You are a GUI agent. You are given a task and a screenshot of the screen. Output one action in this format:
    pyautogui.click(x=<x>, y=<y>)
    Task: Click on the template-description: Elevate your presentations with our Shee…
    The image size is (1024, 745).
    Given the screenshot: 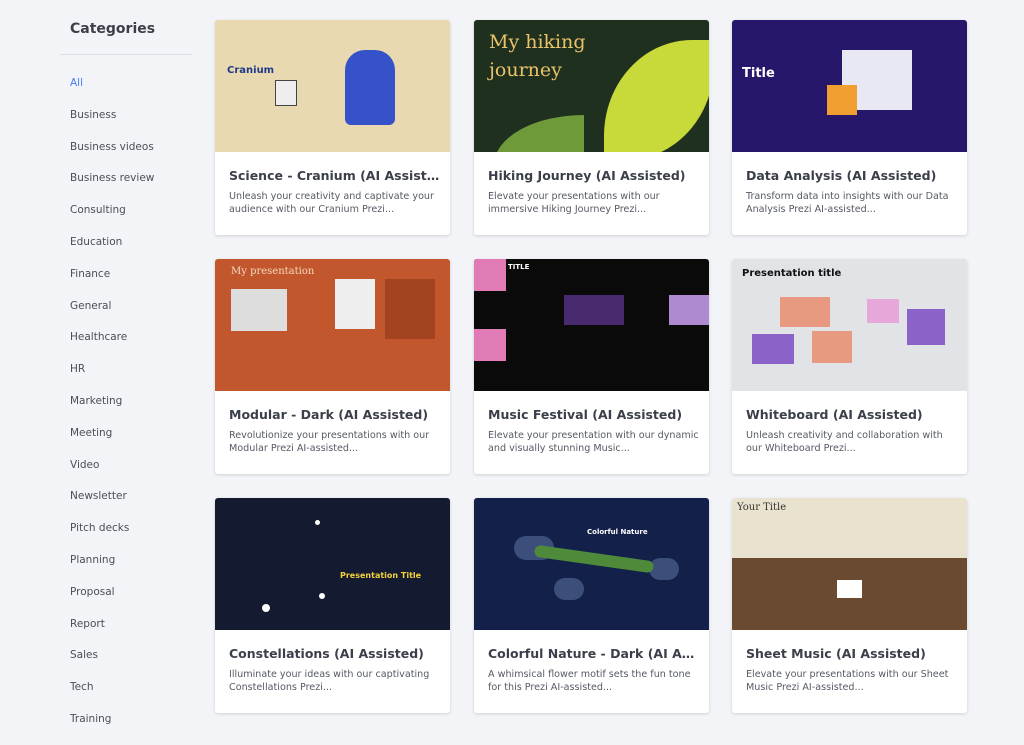 What is the action you would take?
    pyautogui.click(x=847, y=681)
    